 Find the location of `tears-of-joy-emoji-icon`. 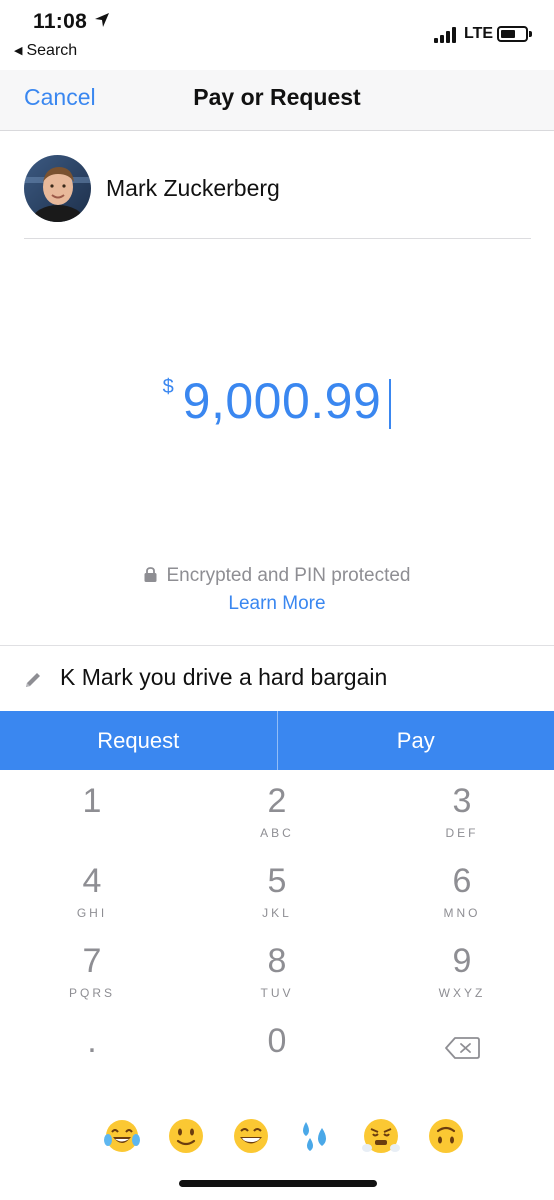

tears-of-joy-emoji-icon is located at coordinates (122, 1136).